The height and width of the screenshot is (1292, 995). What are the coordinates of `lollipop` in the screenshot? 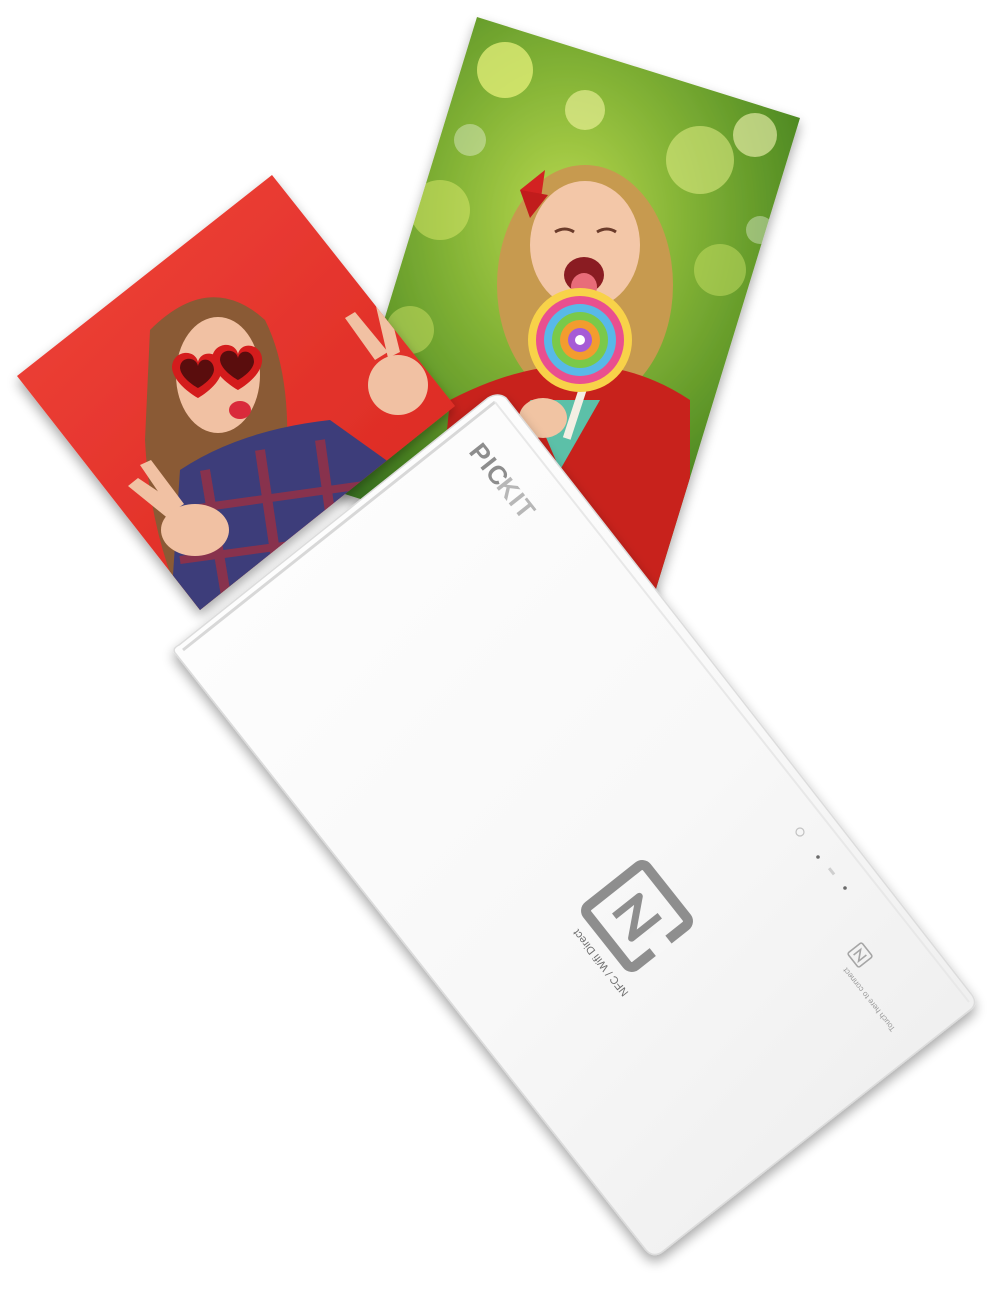 It's located at (580, 340).